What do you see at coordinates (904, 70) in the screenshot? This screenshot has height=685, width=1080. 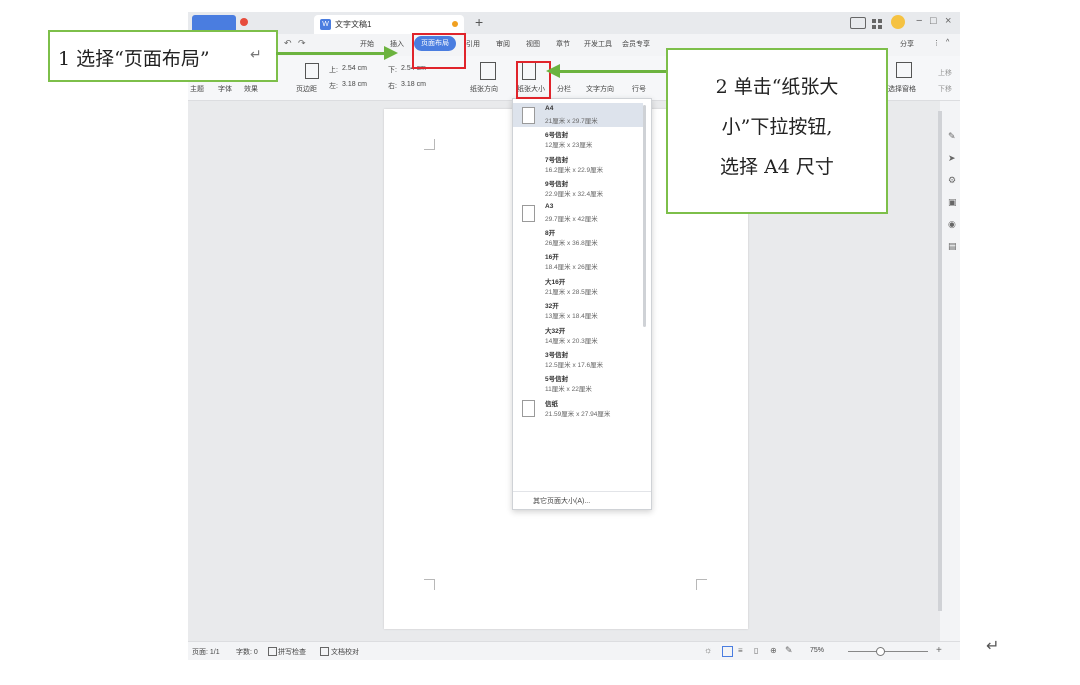 I see `select-pane-icon` at bounding box center [904, 70].